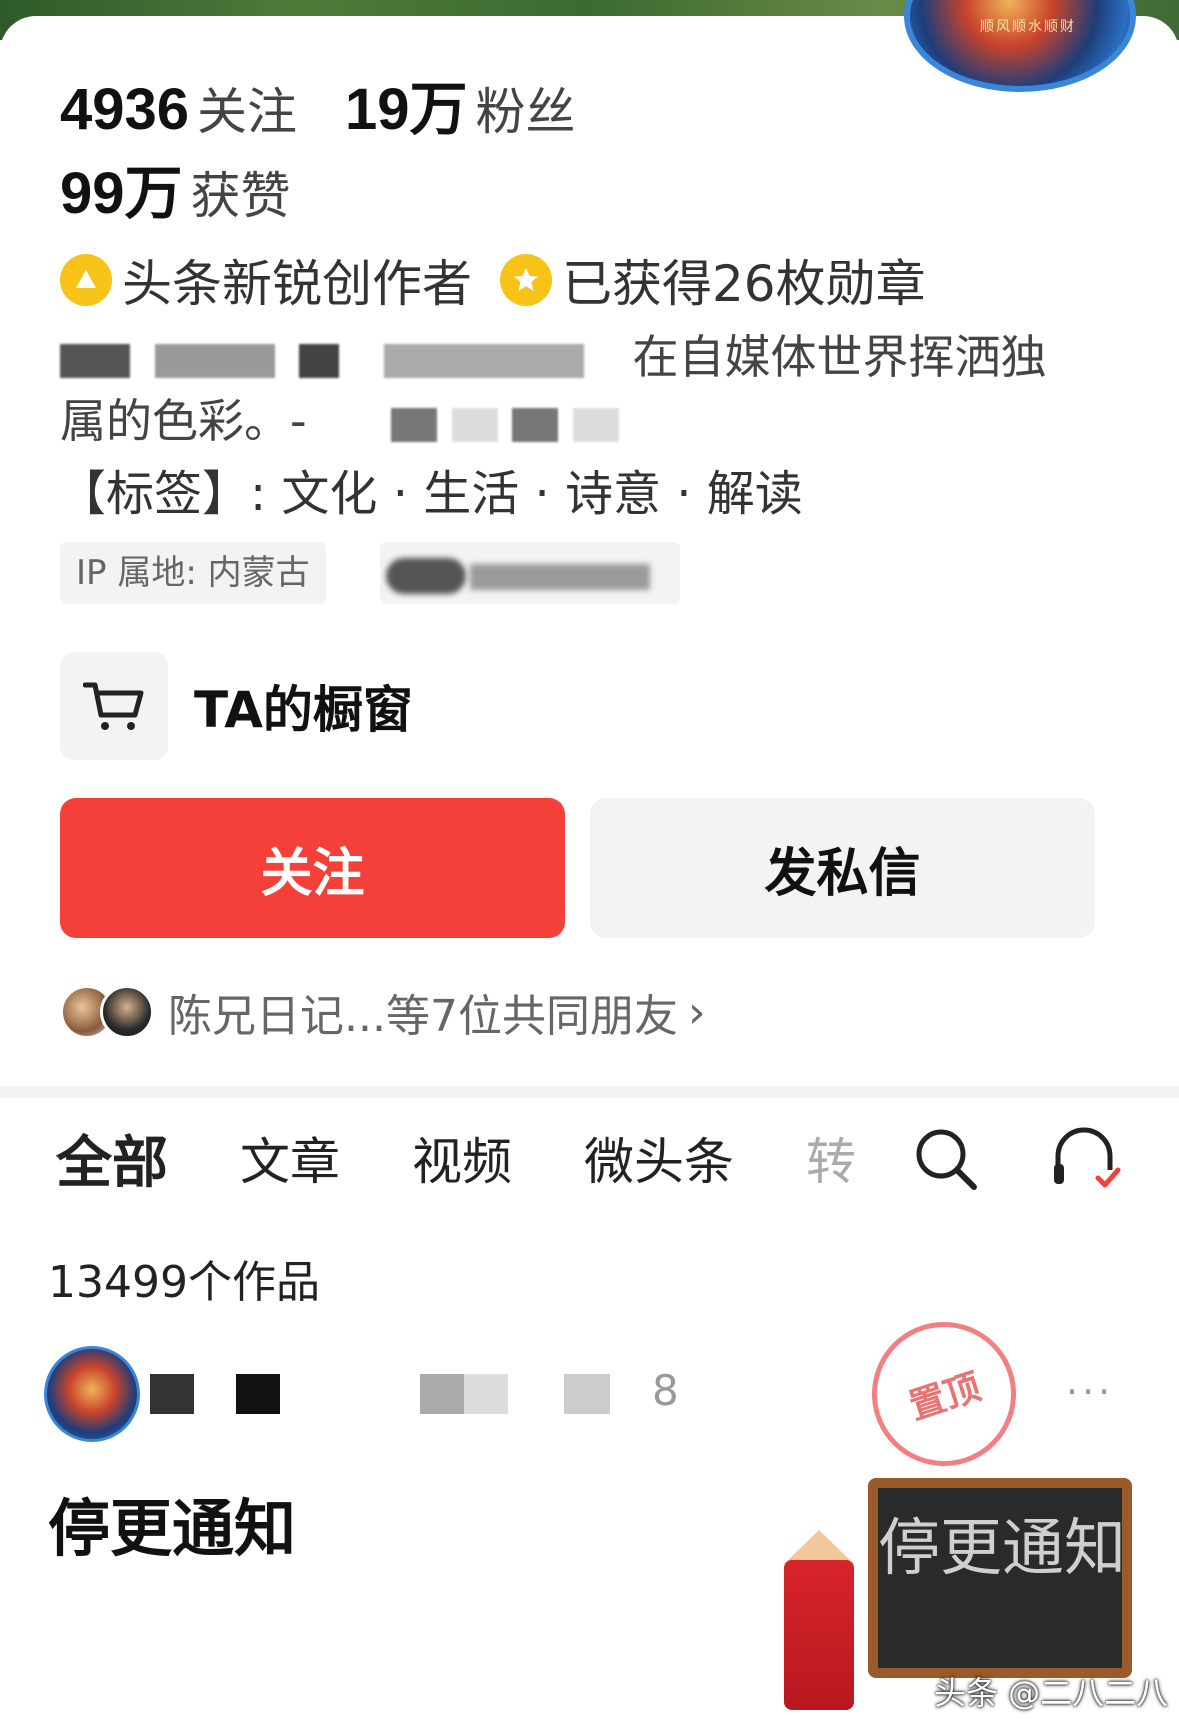 The height and width of the screenshot is (1724, 1179). Describe the element at coordinates (86, 280) in the screenshot. I see `creator-badge-icon` at that location.